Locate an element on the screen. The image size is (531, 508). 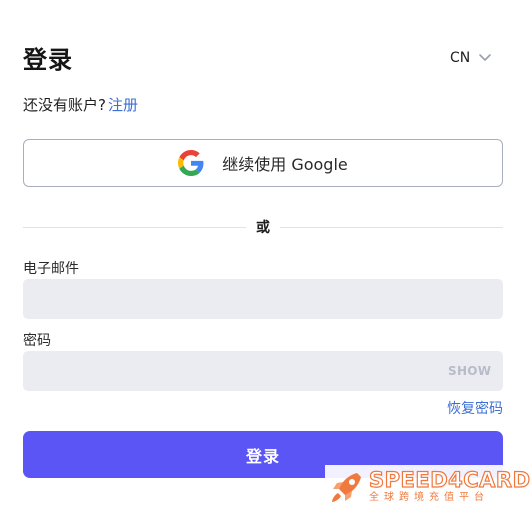
page-title: 登录 is located at coordinates (48, 60).